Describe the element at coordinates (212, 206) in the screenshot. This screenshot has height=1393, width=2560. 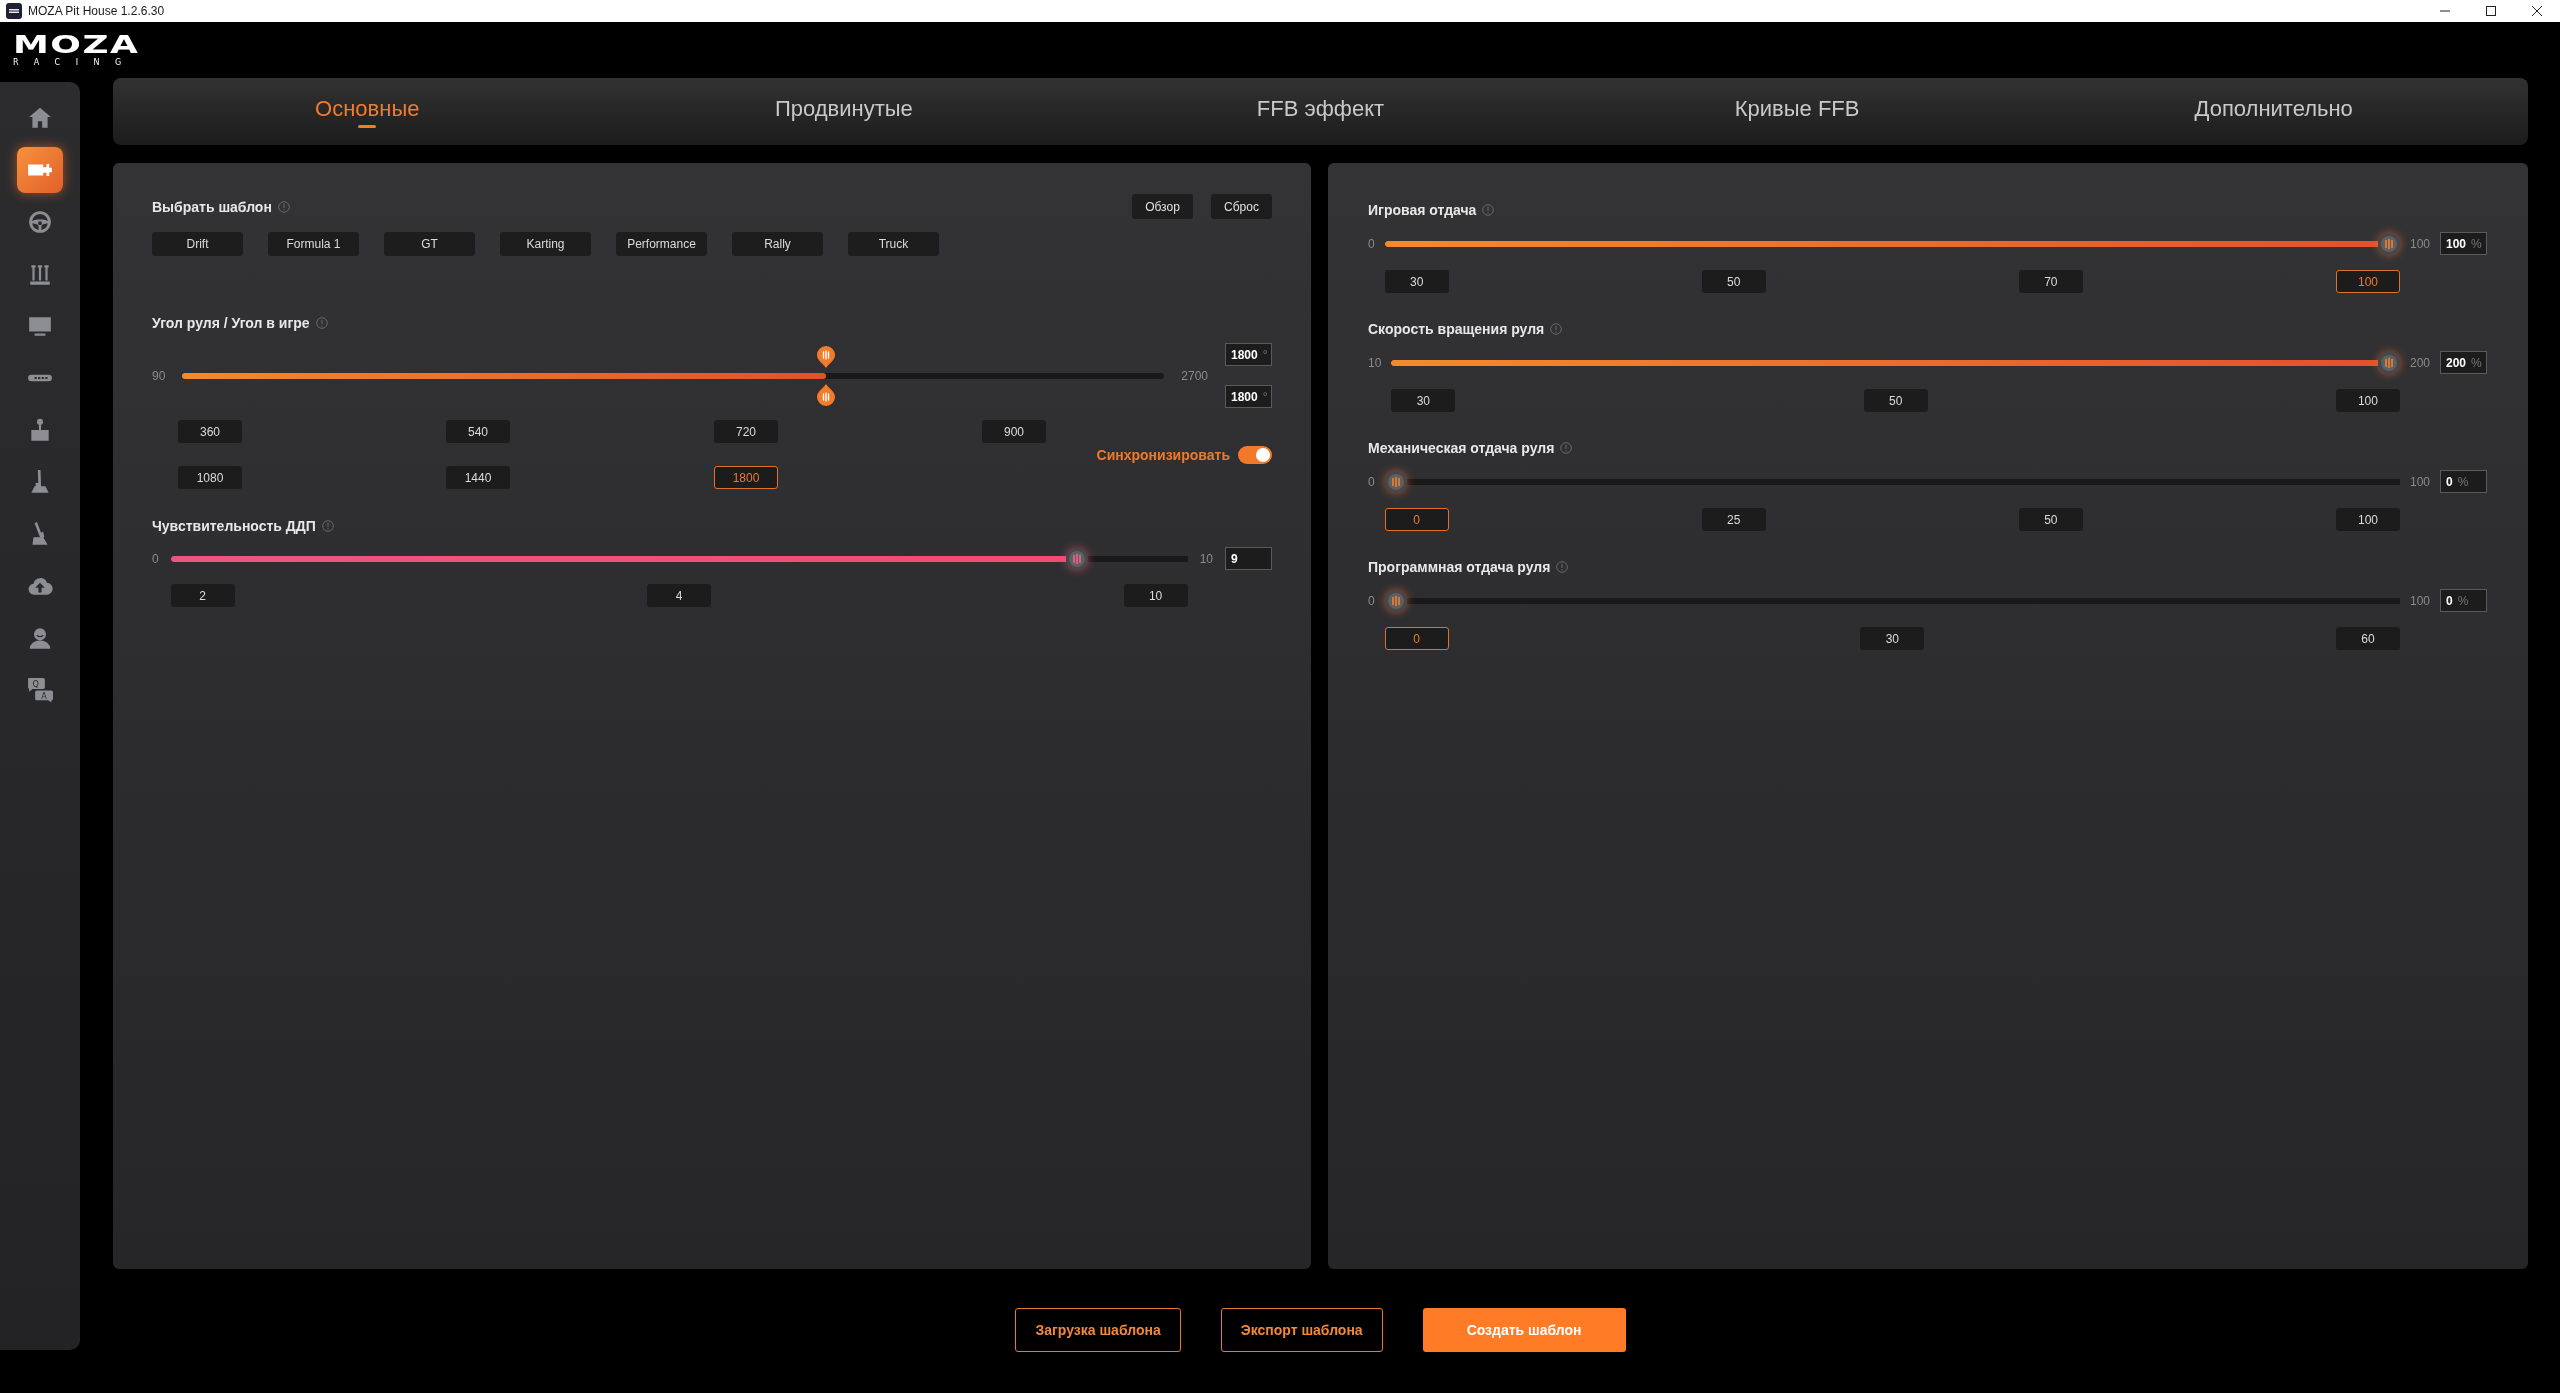
I see `section-label: Выбрать шаблон` at that location.